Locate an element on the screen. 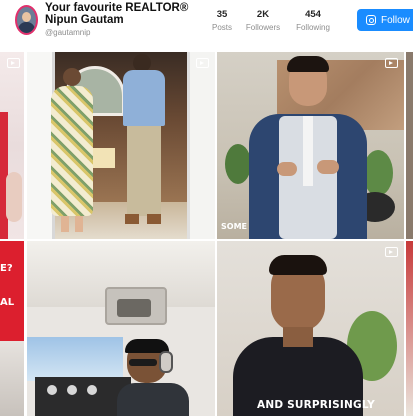  instagram-icon is located at coordinates (371, 20).